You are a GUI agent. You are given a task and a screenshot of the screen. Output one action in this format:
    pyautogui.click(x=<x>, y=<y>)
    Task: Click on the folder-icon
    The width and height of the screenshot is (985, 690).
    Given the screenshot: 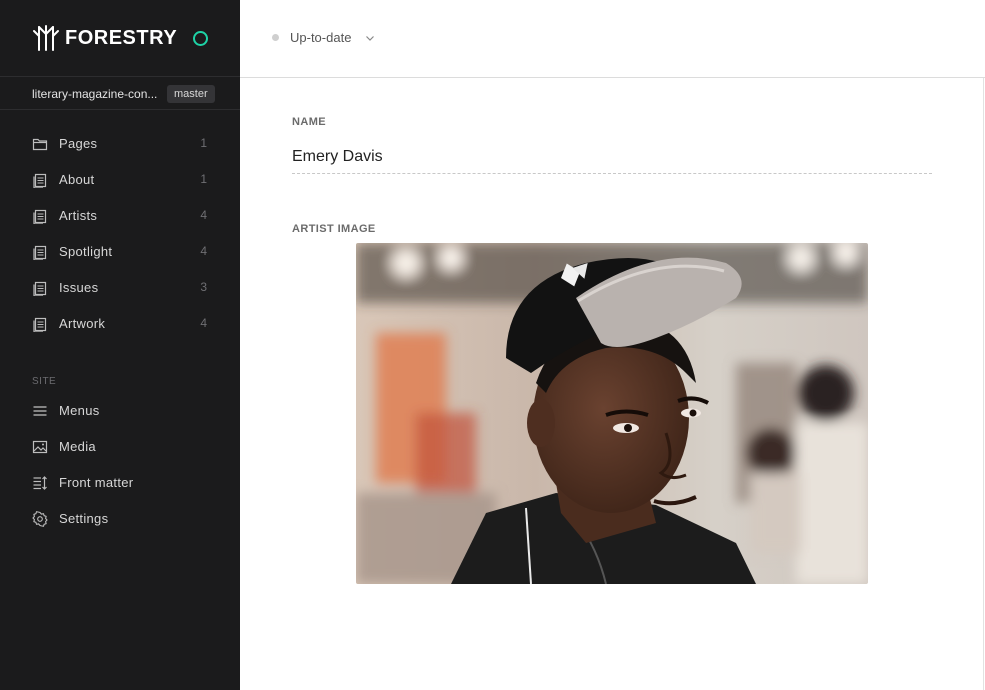 What is the action you would take?
    pyautogui.click(x=40, y=144)
    